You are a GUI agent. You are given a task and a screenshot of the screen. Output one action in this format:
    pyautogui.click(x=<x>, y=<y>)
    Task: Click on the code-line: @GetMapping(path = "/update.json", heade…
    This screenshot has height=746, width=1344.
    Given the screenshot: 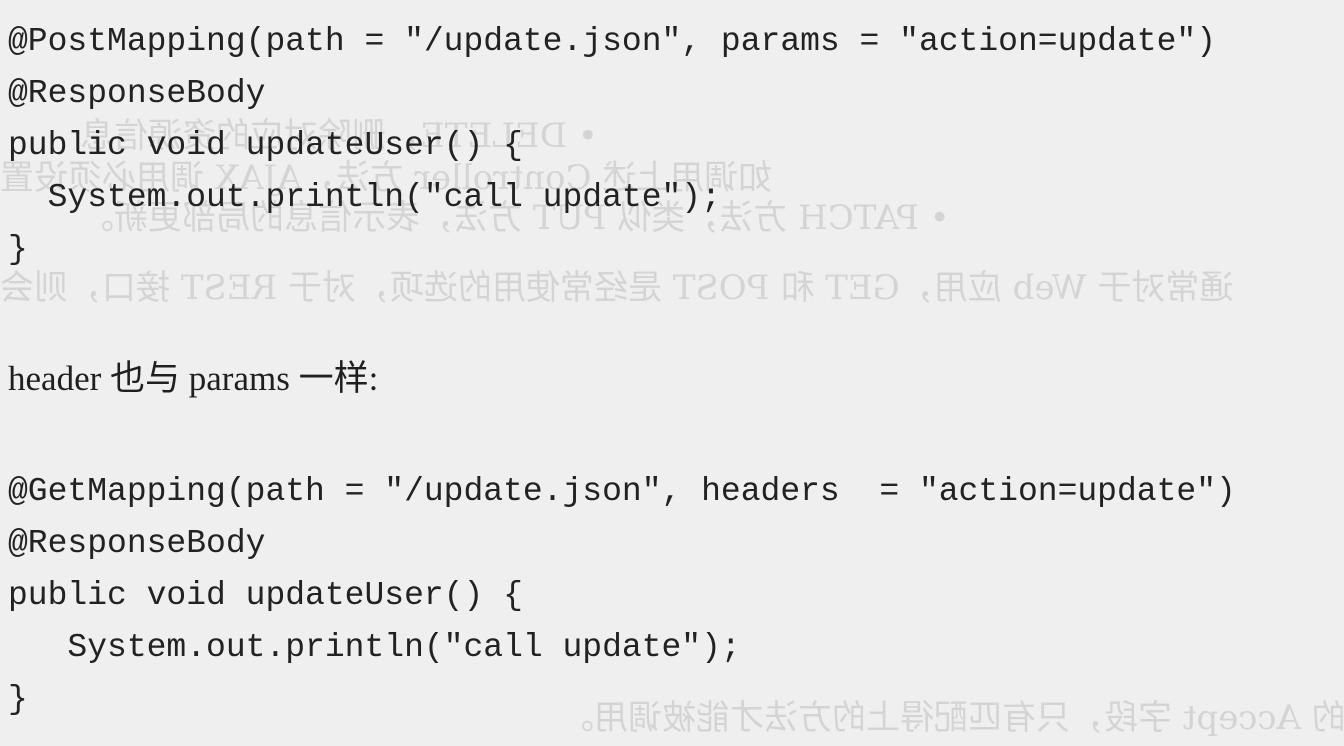 What is the action you would take?
    pyautogui.click(x=622, y=491)
    